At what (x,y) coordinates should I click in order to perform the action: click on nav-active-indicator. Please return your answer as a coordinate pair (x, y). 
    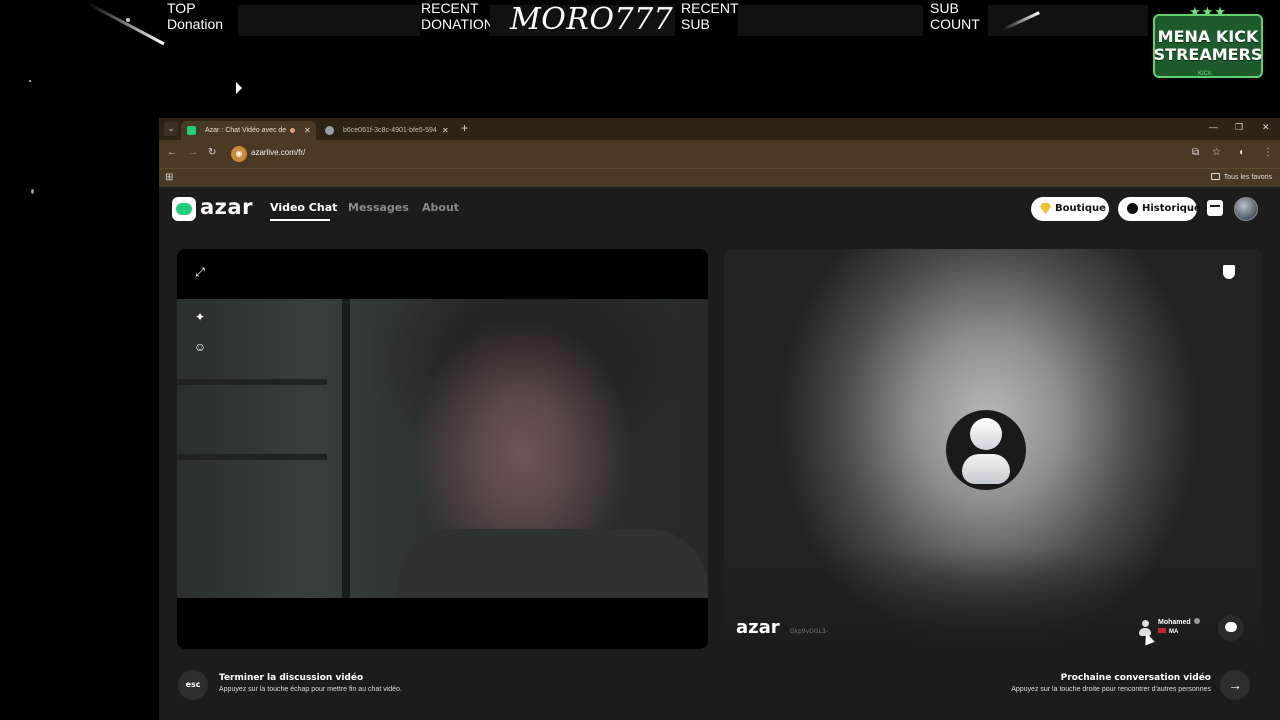
    Looking at the image, I should click on (300, 220).